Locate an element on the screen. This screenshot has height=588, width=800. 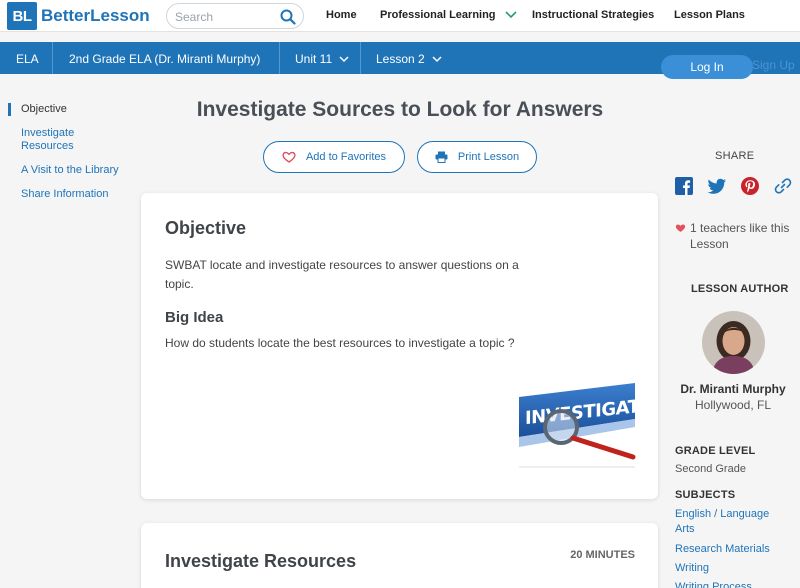
link-icon is located at coordinates (783, 186).